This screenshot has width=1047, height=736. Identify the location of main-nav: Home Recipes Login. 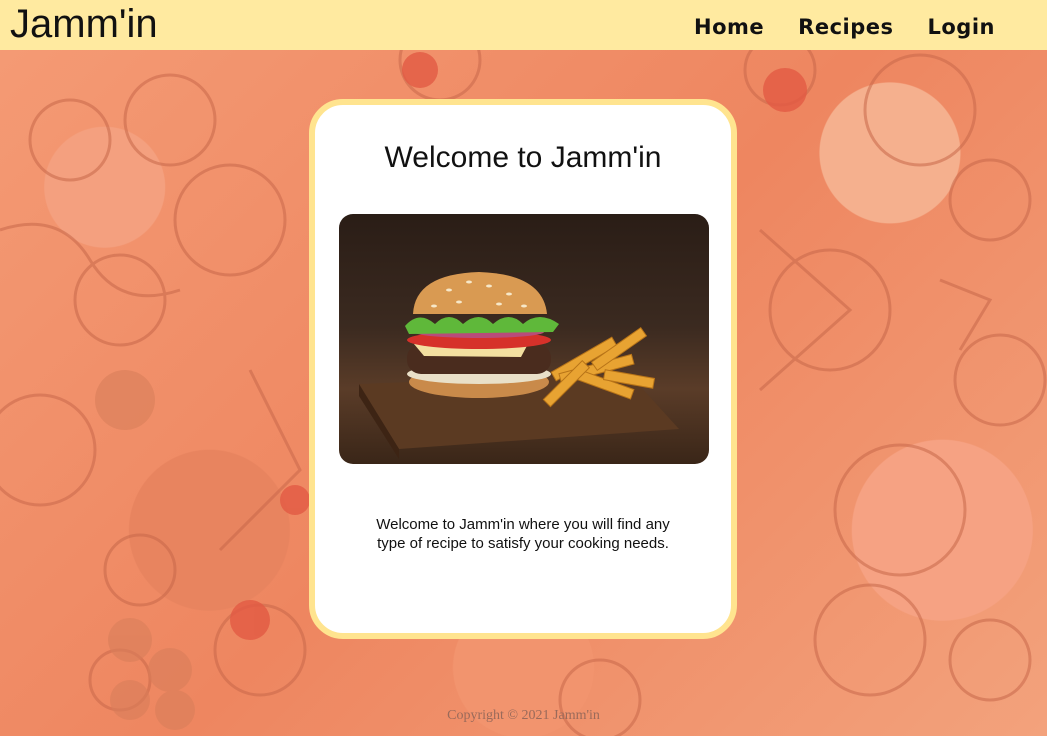
(844, 27).